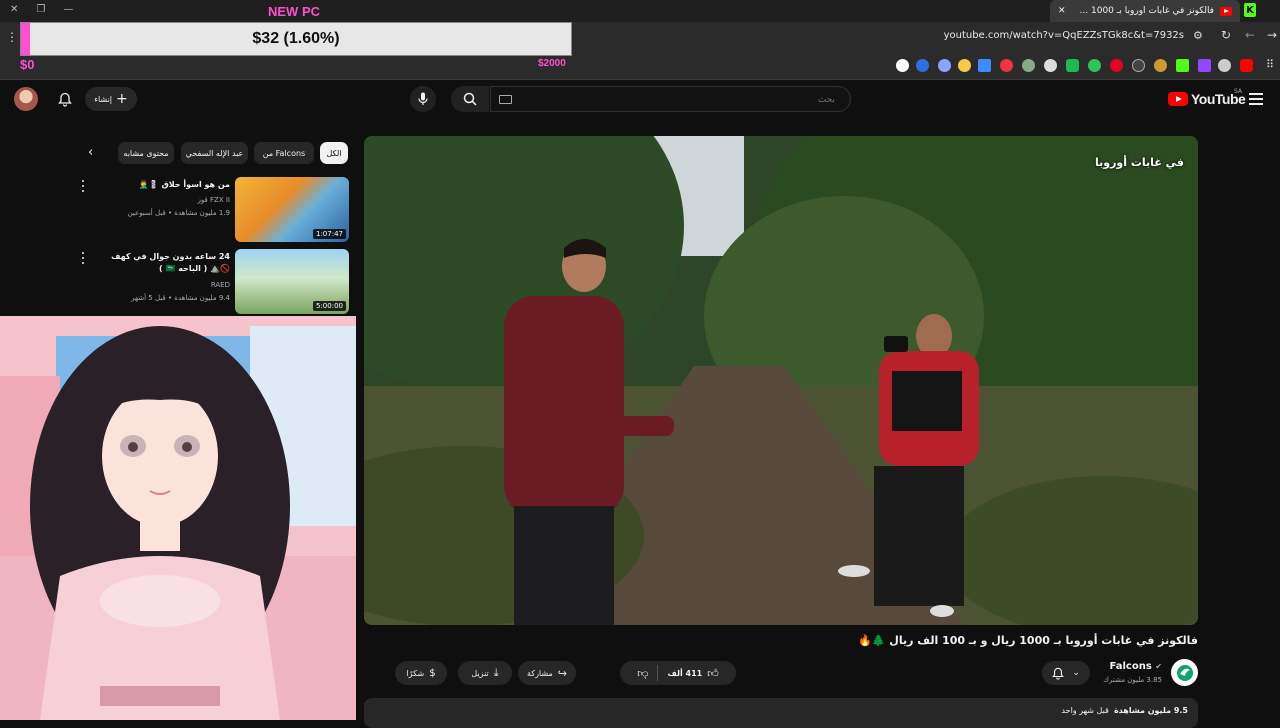 This screenshot has width=1280, height=728. Describe the element at coordinates (1226, 11) in the screenshot. I see `youtube-favicon-icon` at that location.